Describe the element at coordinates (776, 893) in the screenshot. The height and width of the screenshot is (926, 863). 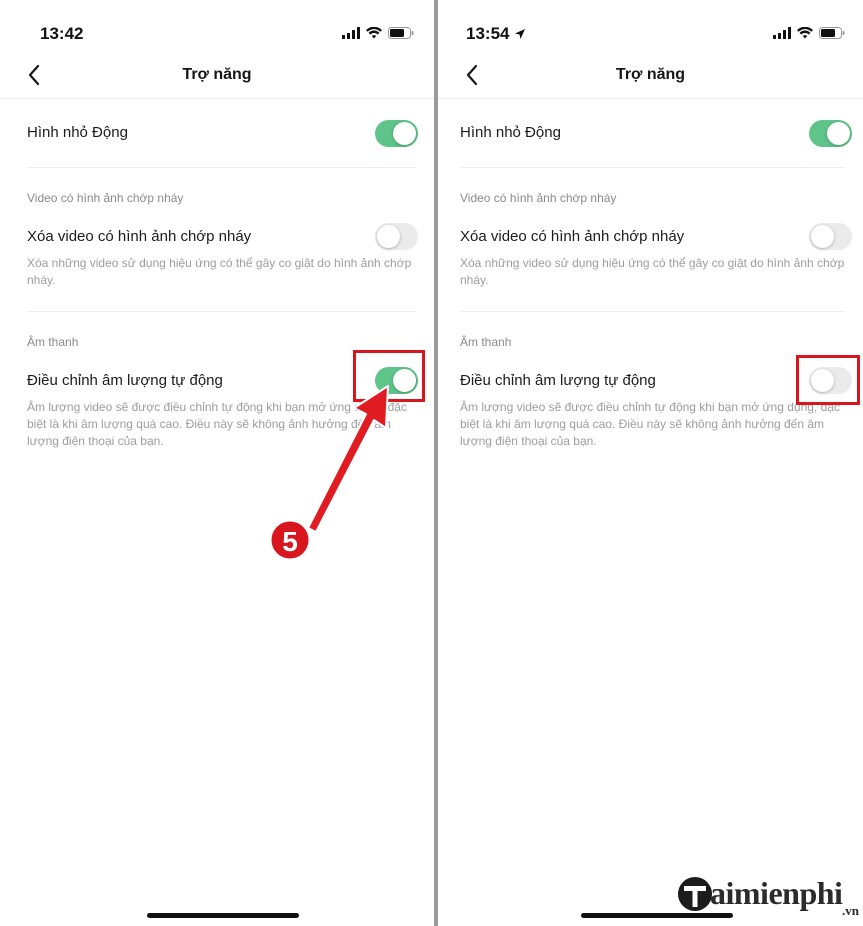
I see `watermark-text: aimienphi` at that location.